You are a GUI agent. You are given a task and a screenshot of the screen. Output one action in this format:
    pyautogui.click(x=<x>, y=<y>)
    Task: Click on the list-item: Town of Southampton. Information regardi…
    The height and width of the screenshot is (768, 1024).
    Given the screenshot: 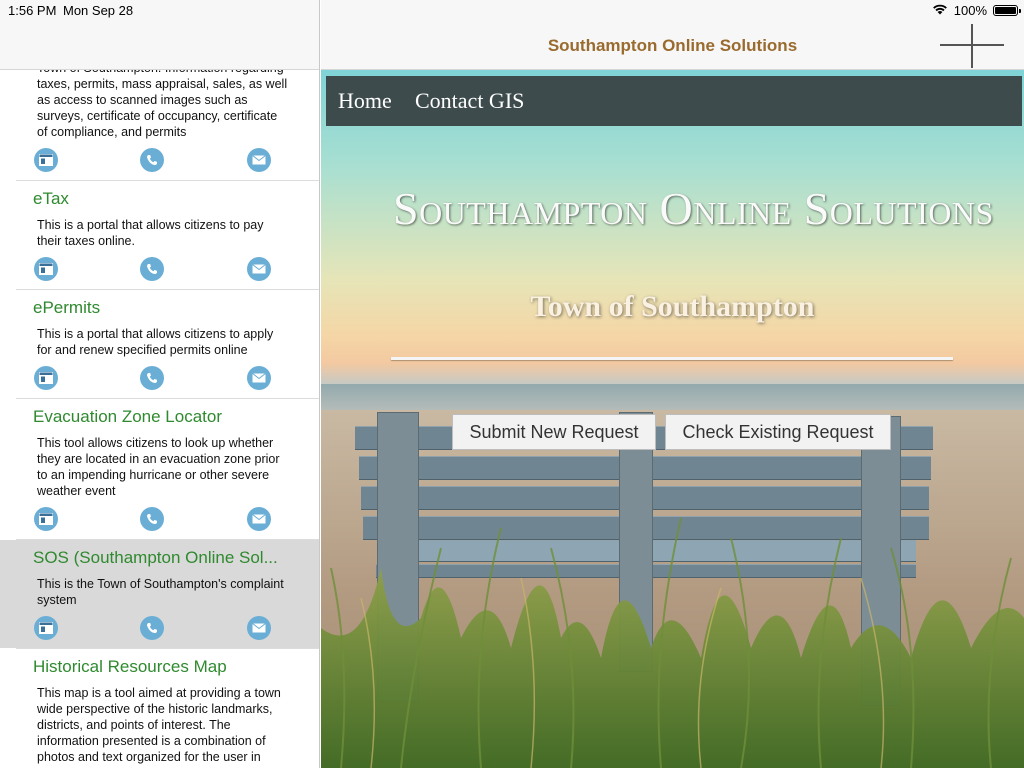 What is the action you would take?
    pyautogui.click(x=159, y=125)
    